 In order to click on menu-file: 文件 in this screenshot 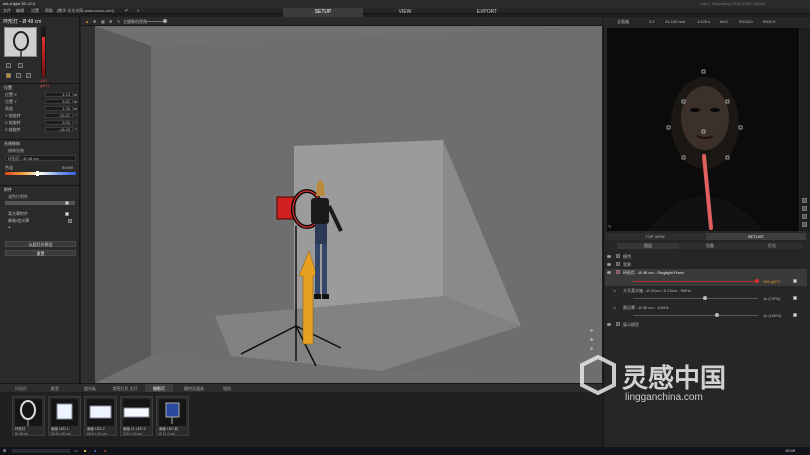, I will do `click(7, 10)`.